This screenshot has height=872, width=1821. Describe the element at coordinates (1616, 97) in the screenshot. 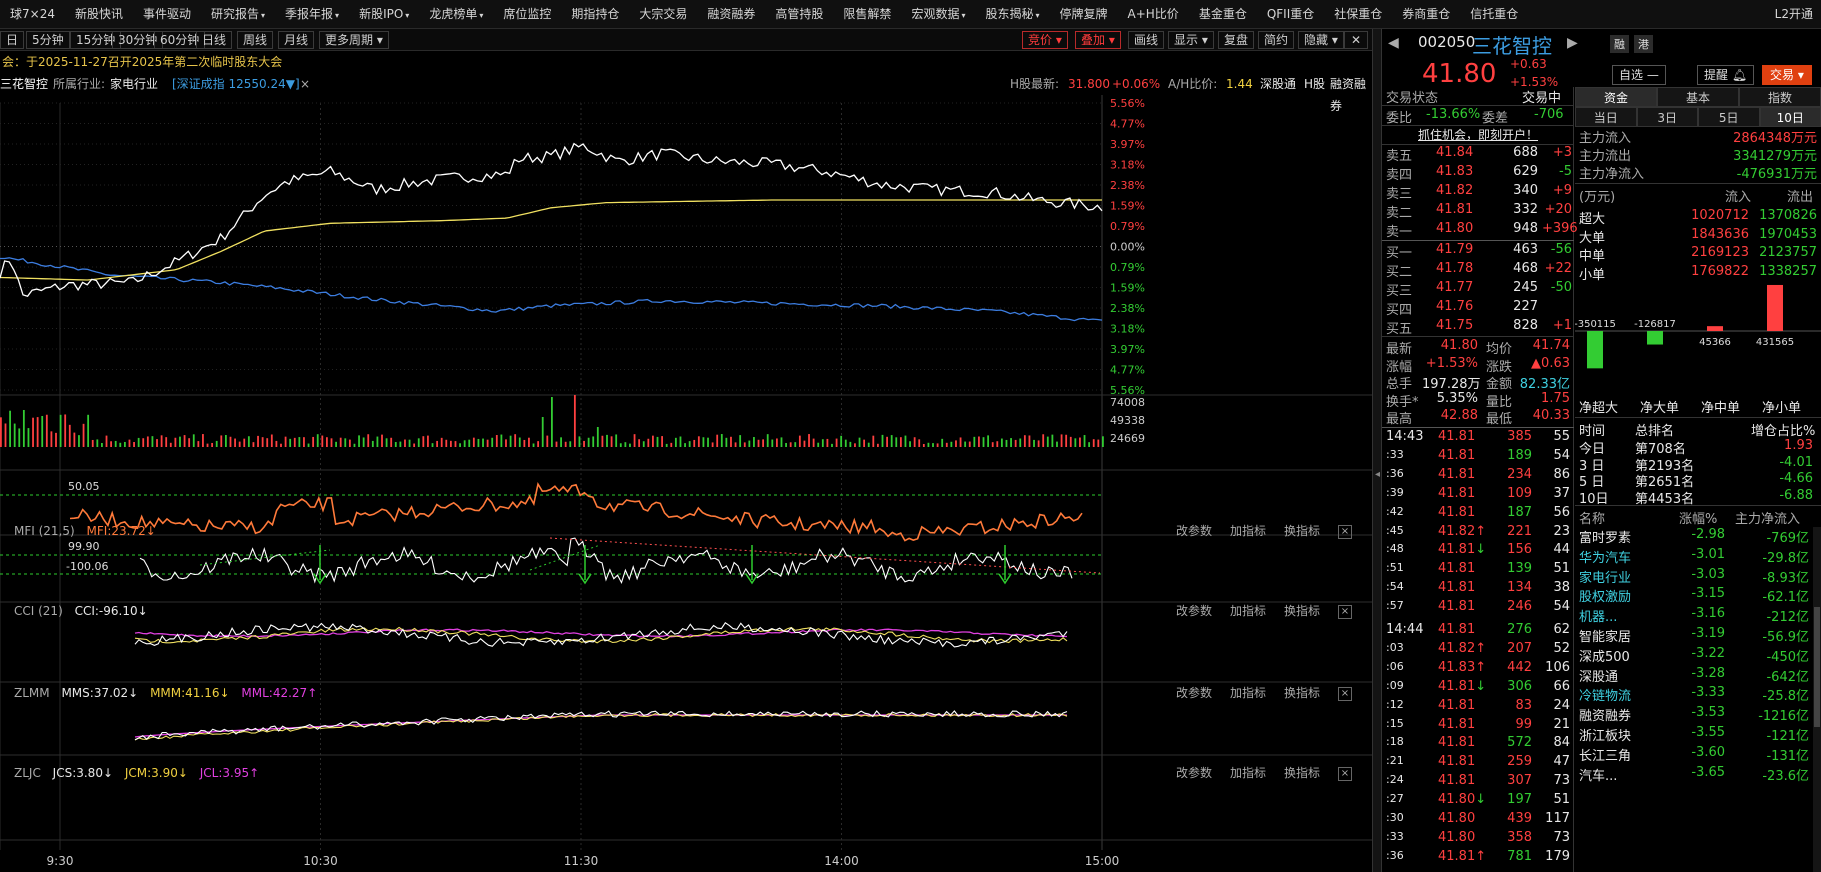

I see `fund-tab-0: 资金` at that location.